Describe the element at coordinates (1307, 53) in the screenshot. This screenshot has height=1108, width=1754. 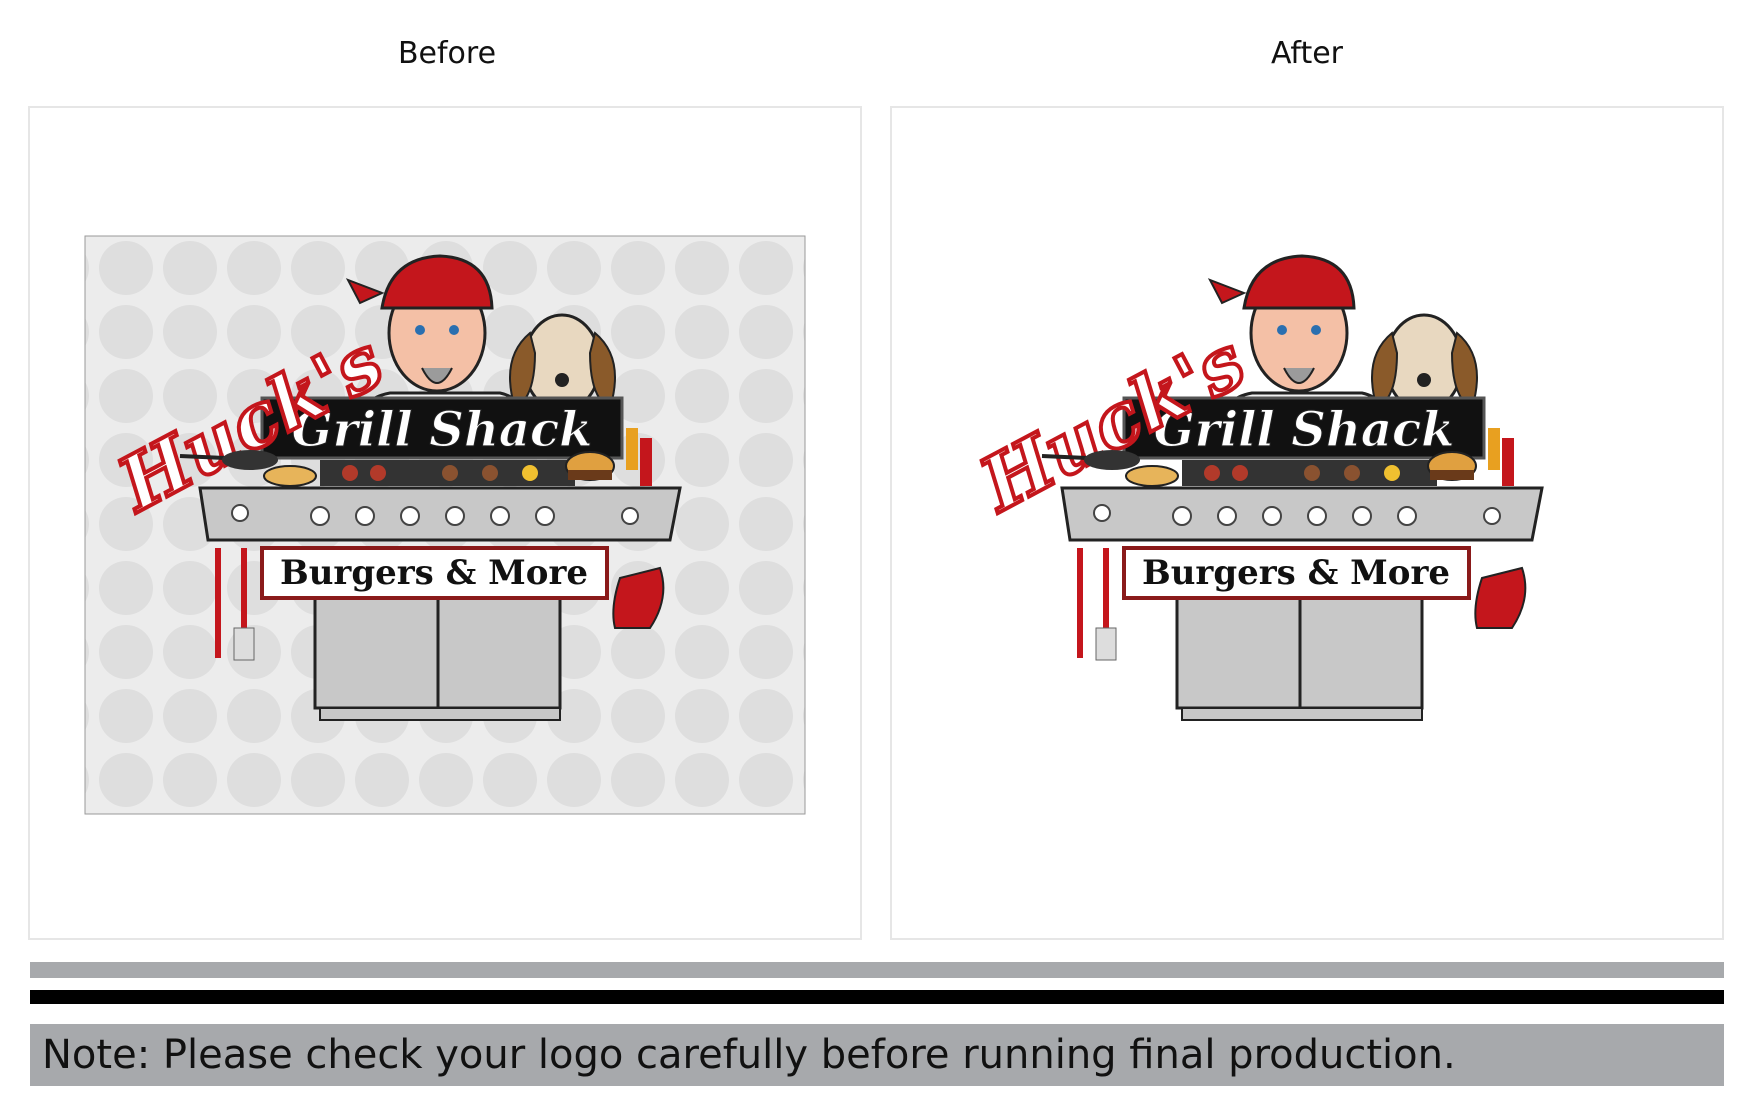
I see `after-label: After` at that location.